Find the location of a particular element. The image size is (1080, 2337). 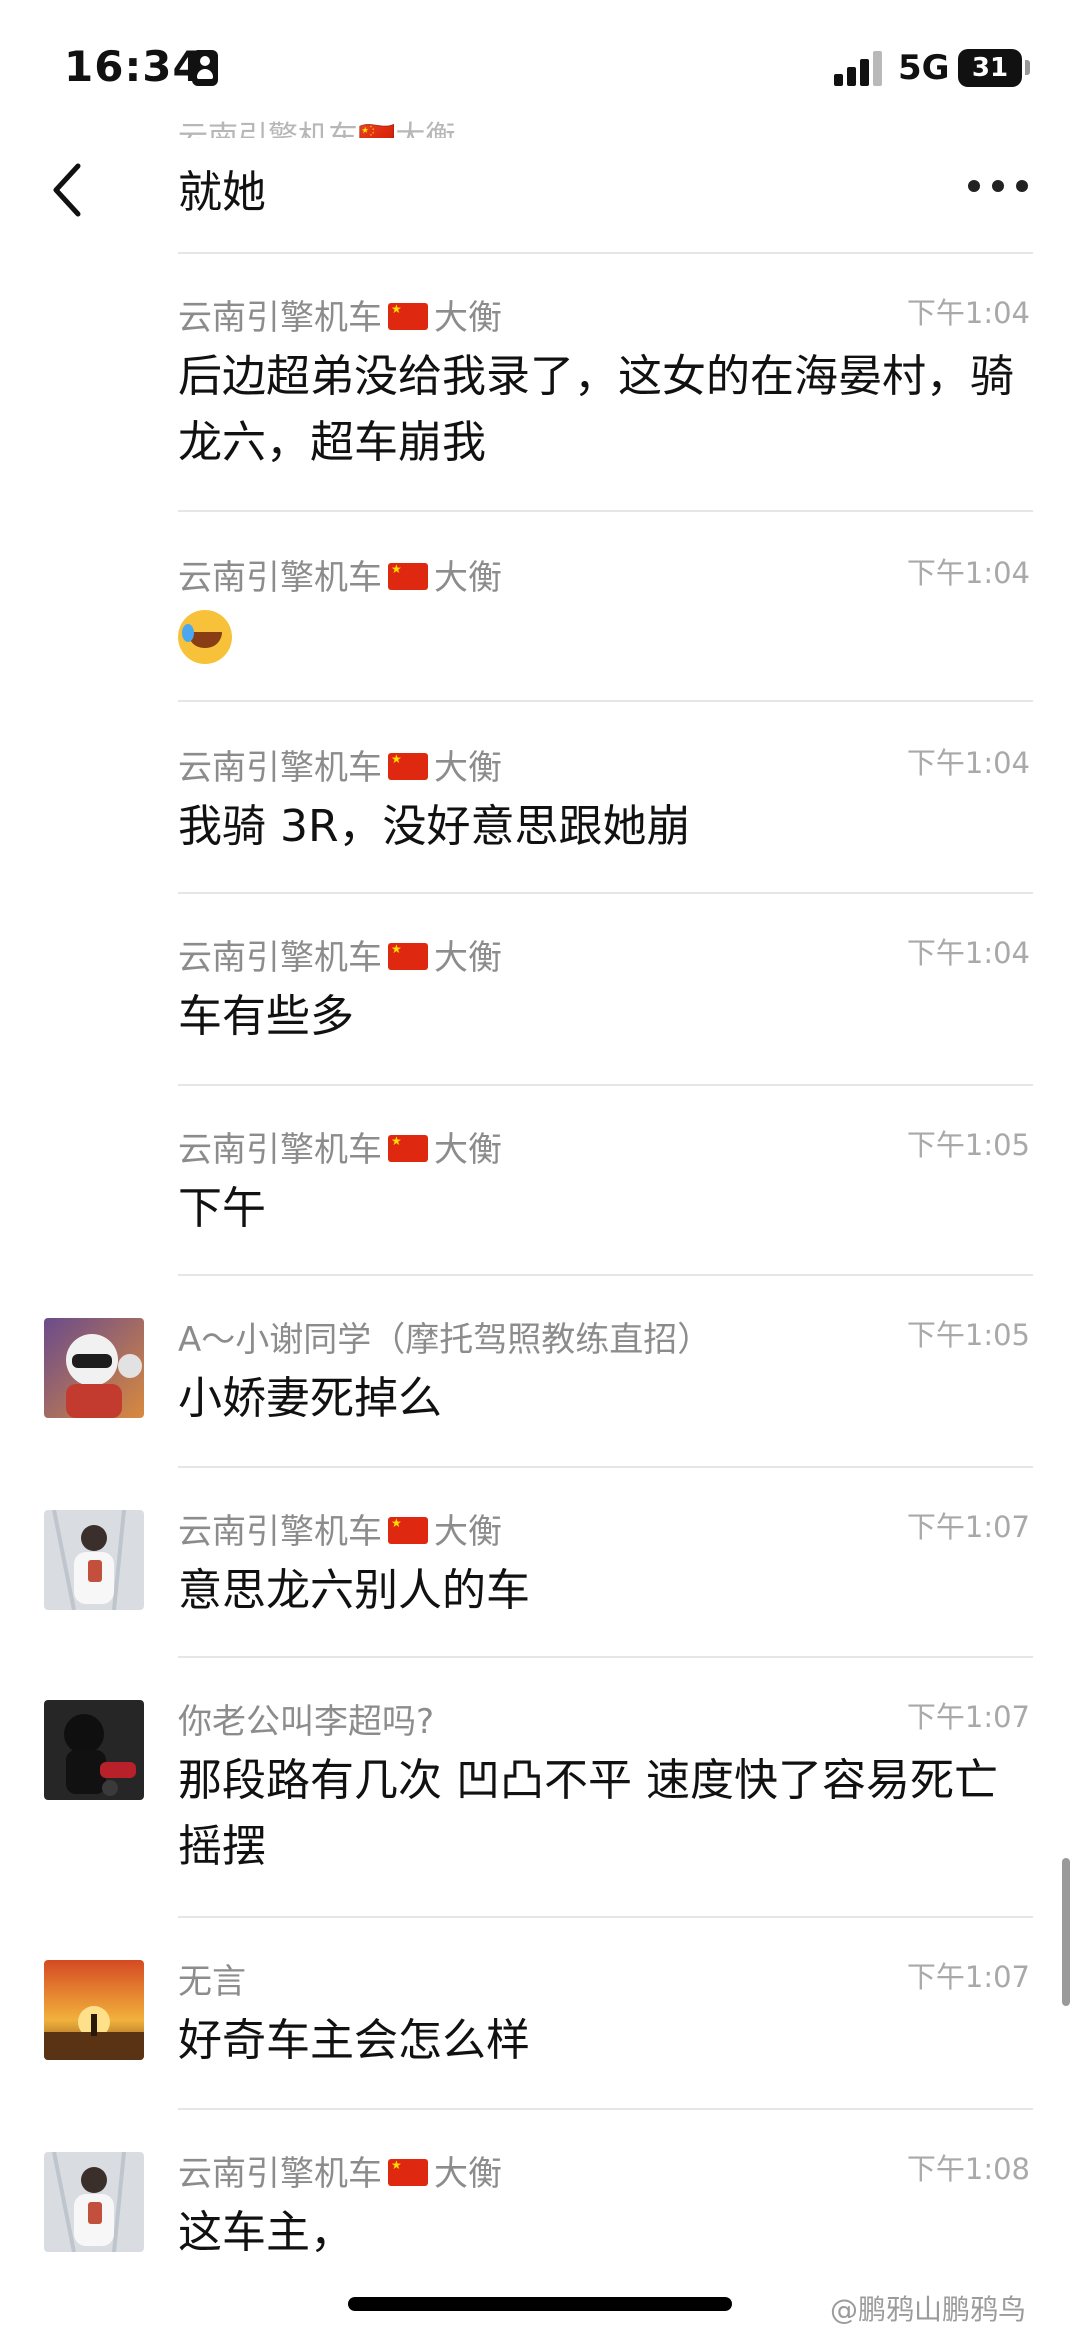

message-text: 下午 is located at coordinates (222, 1208).